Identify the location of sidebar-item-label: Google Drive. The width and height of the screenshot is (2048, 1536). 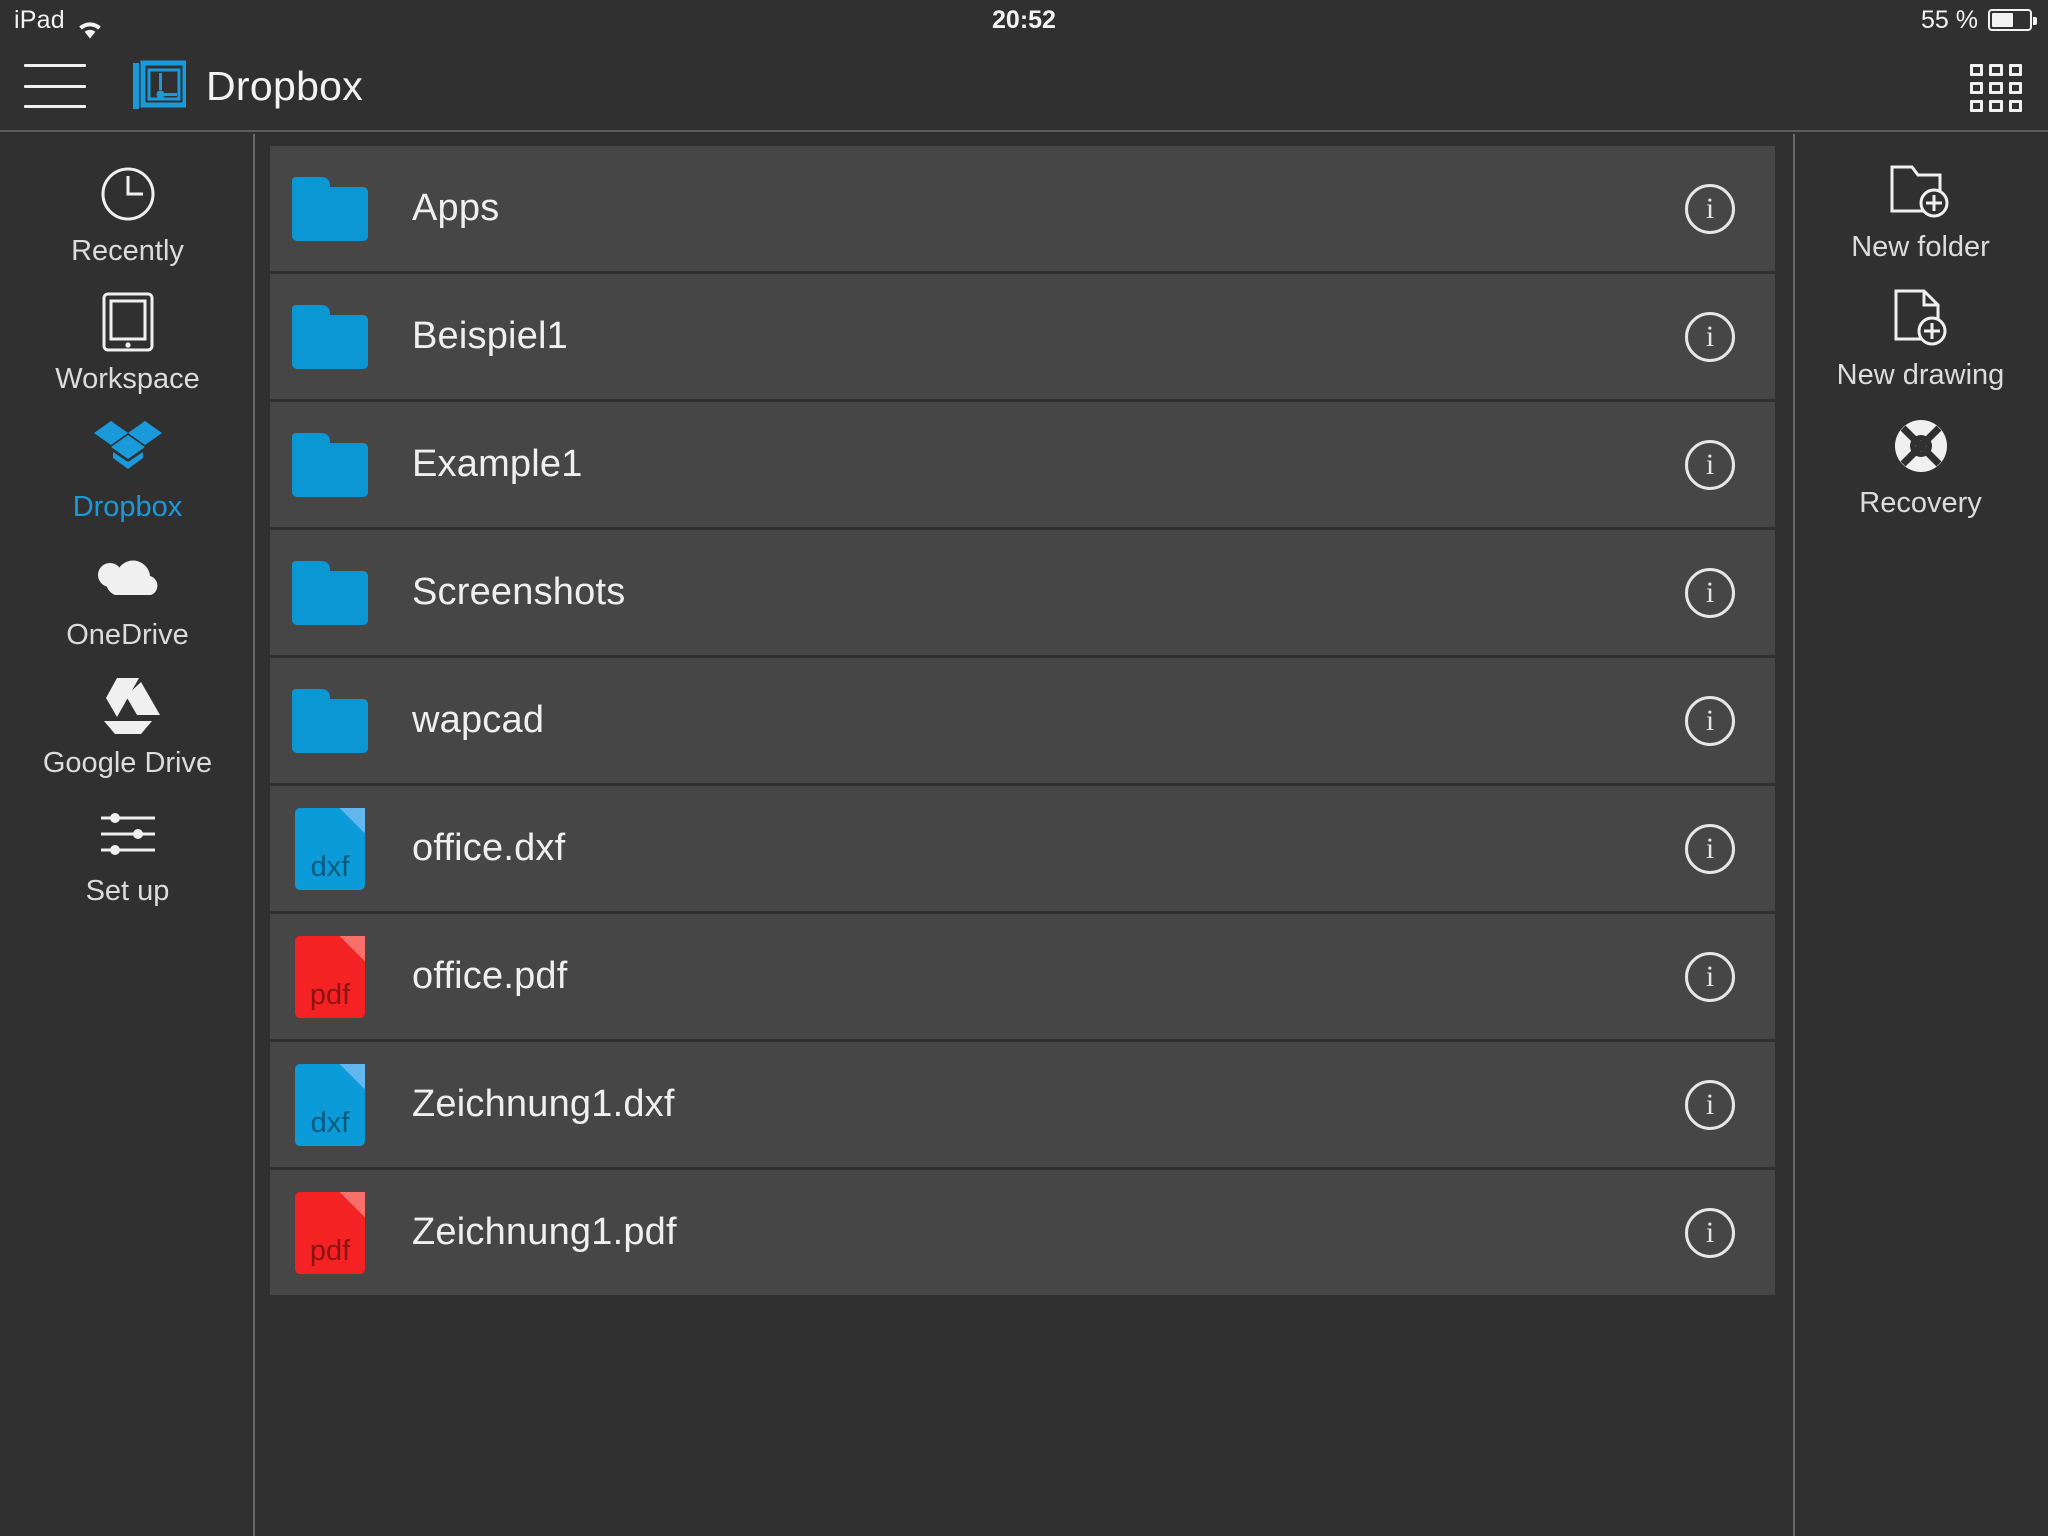
(127, 763).